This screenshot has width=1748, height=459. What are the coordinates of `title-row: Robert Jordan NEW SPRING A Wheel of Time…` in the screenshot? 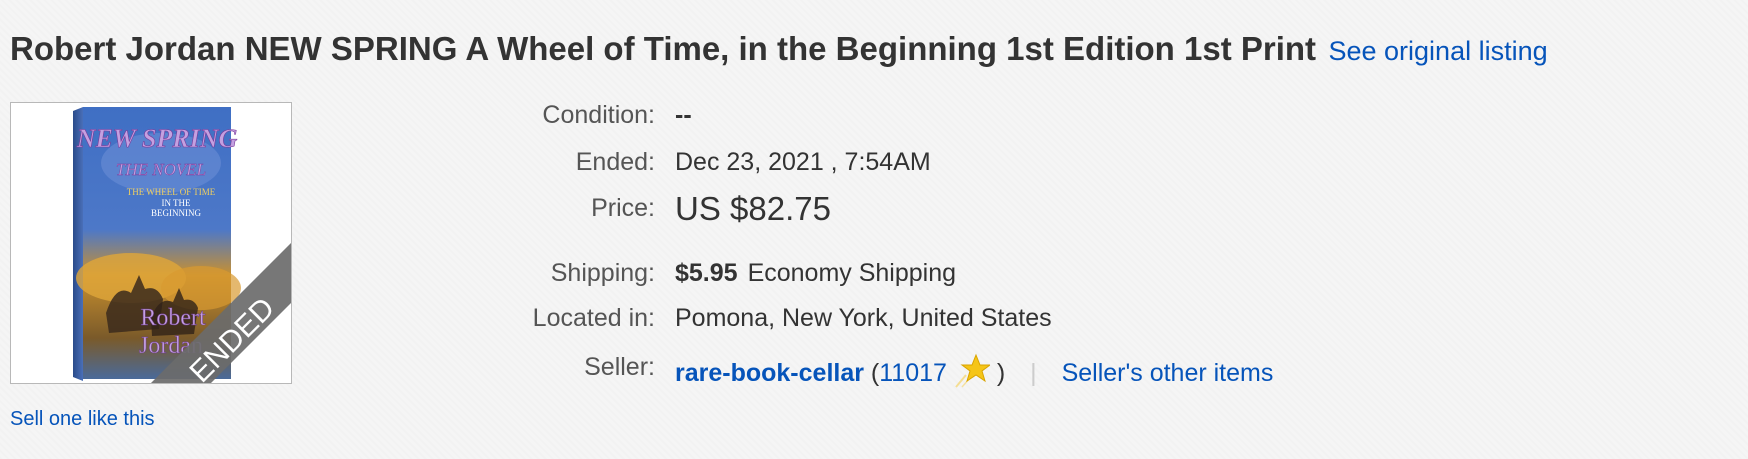 It's located at (779, 49).